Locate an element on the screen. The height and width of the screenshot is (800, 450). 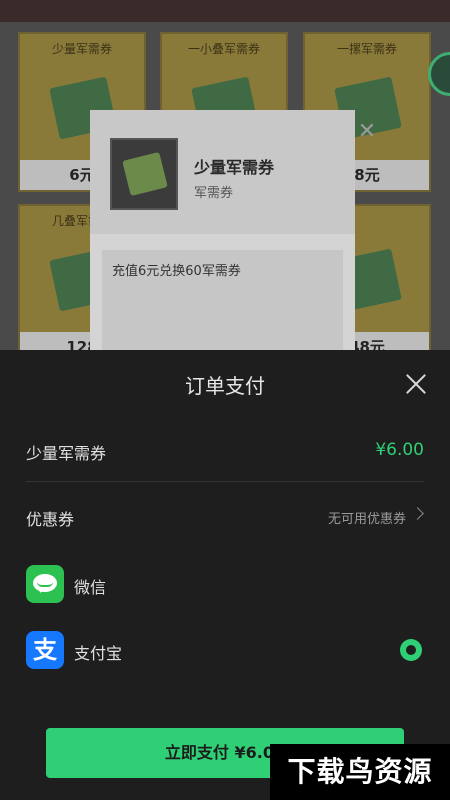
selected-radio is located at coordinates (411, 650).